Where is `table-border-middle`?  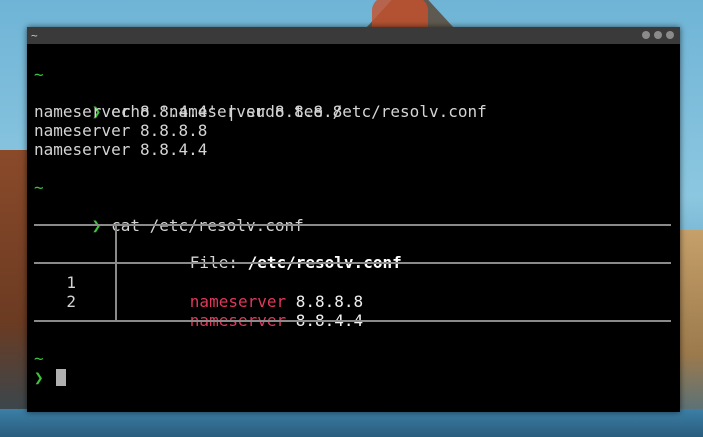
table-border-middle is located at coordinates (352, 263).